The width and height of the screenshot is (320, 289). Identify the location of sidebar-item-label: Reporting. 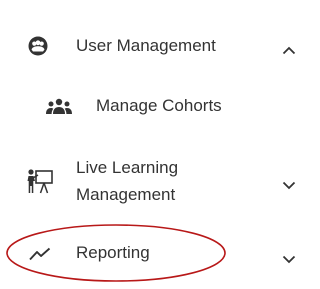
(113, 252).